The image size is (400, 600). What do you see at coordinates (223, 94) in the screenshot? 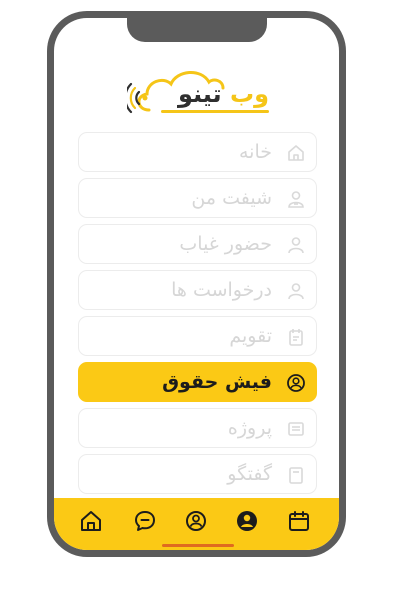
I see `logo-text: وب تینو` at bounding box center [223, 94].